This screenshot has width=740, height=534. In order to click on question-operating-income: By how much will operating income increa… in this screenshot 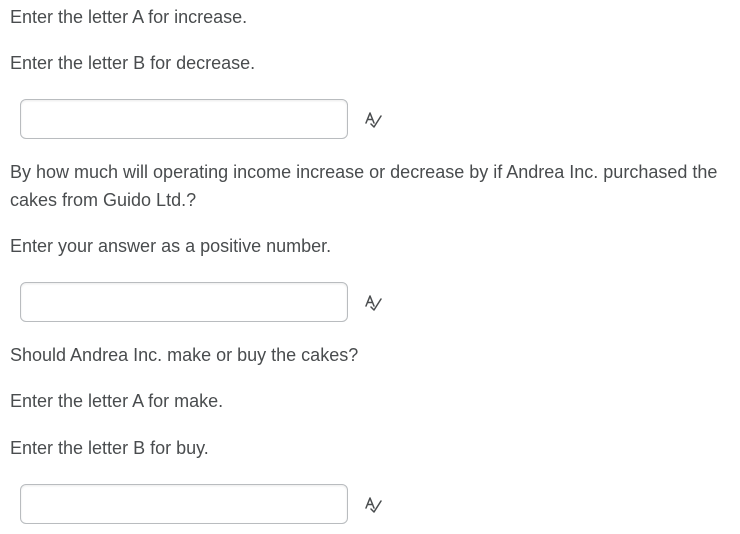, I will do `click(364, 186)`.